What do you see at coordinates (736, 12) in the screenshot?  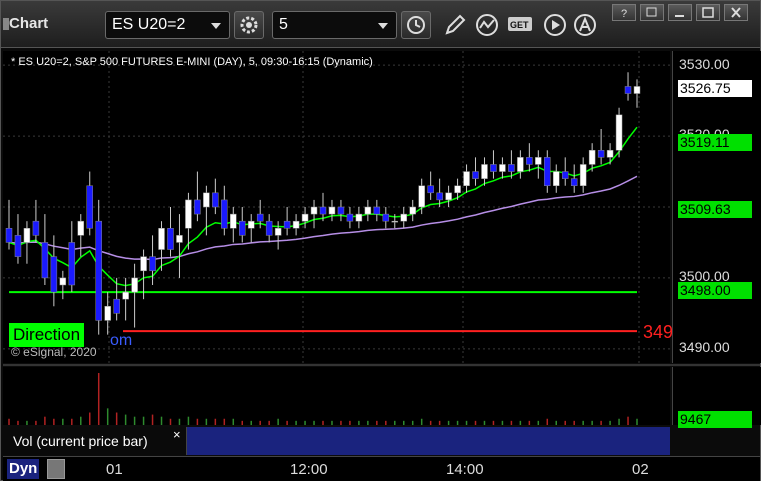 I see `close-button` at bounding box center [736, 12].